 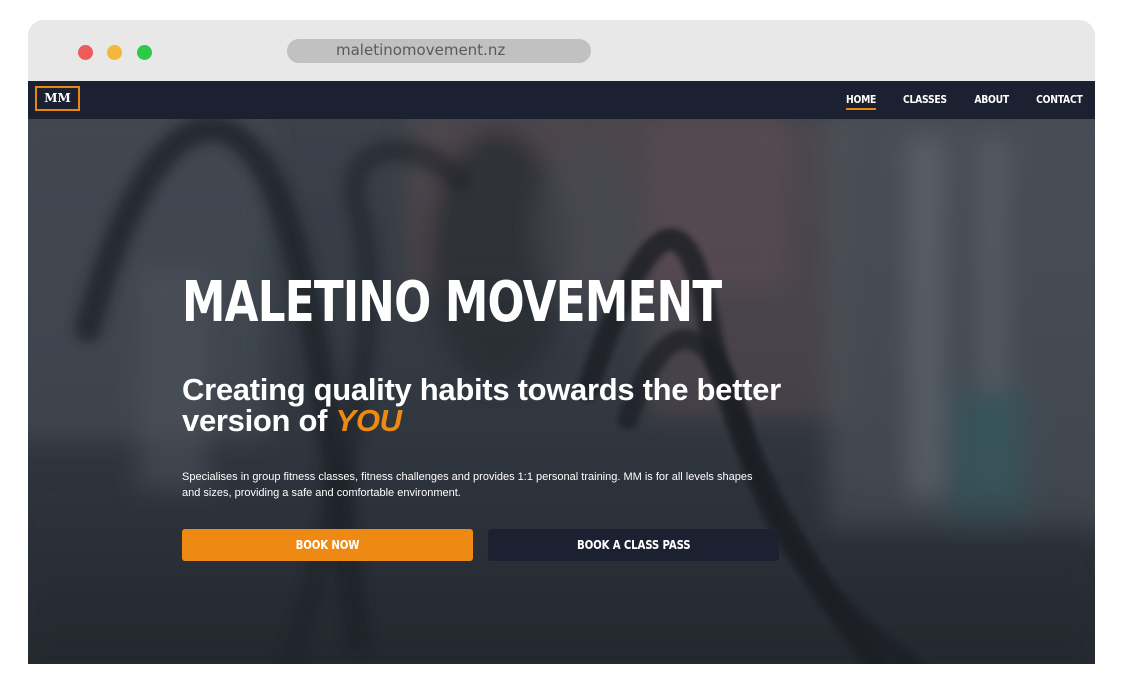 I want to click on tagline-accent: YOU, so click(x=368, y=420).